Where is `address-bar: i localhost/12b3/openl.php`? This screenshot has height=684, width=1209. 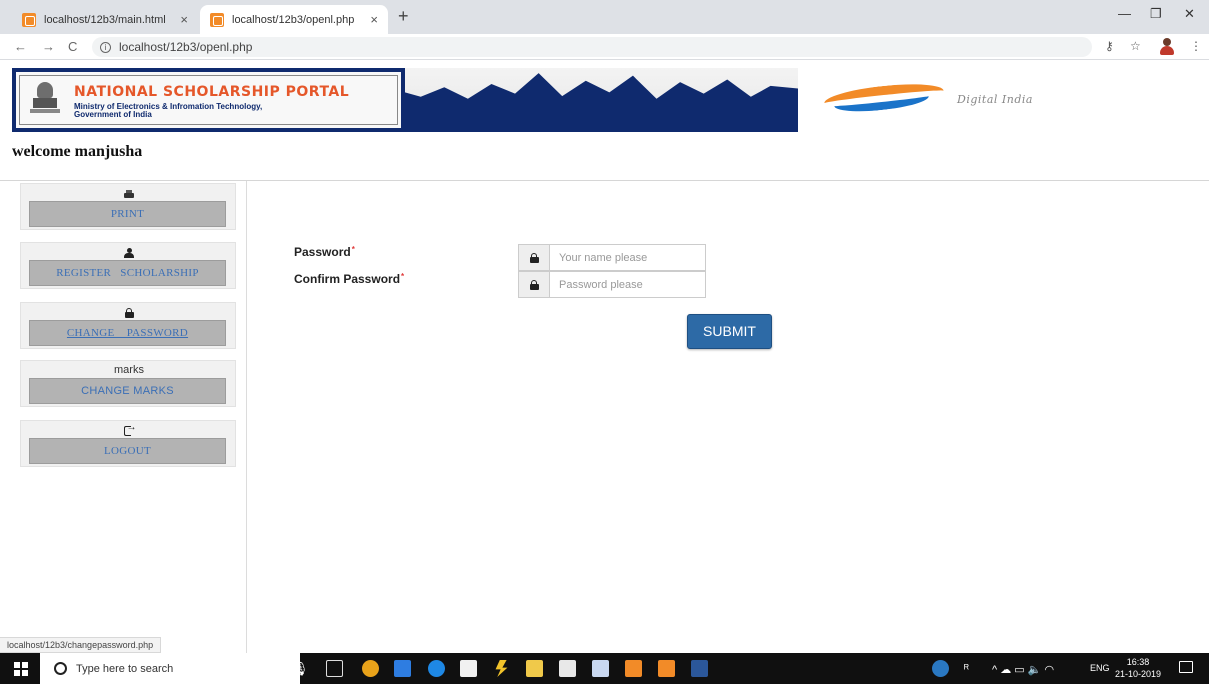
address-bar: i localhost/12b3/openl.php is located at coordinates (592, 47).